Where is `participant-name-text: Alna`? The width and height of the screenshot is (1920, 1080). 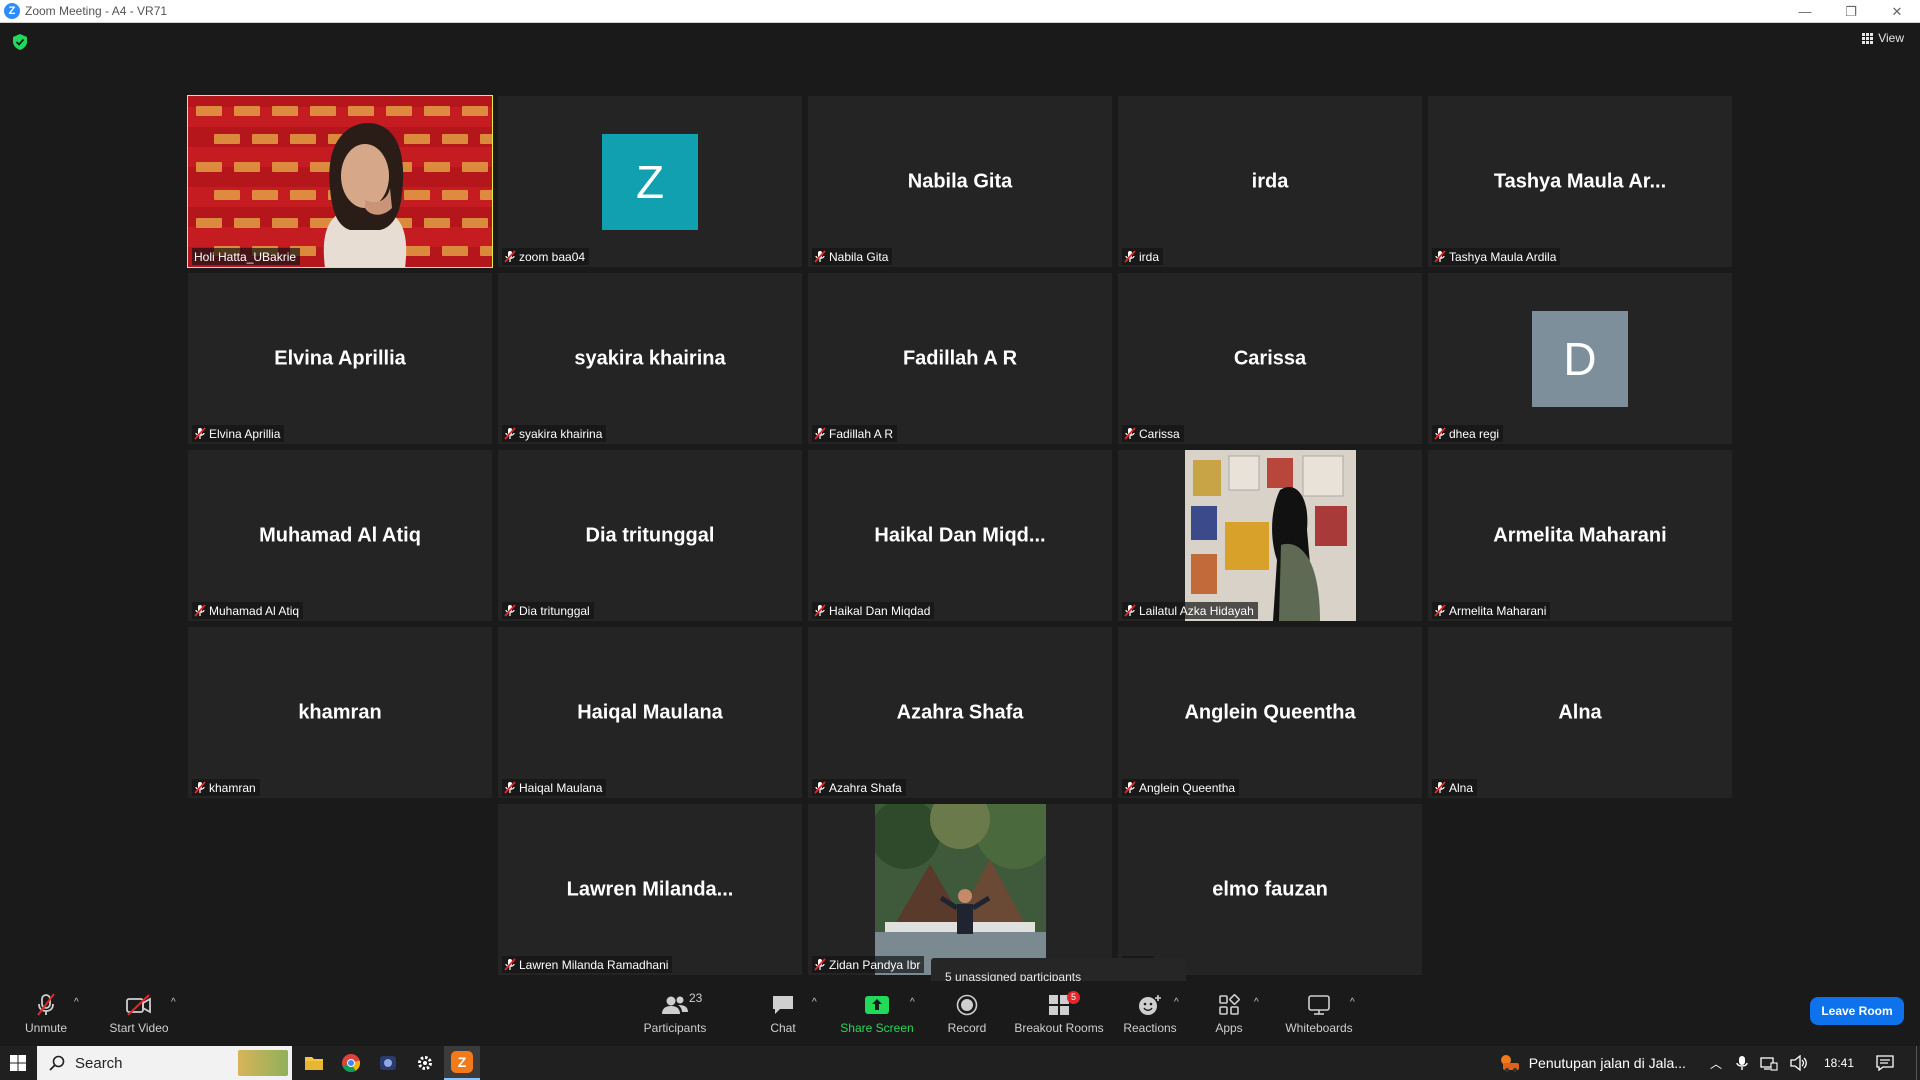
participant-name-text: Alna is located at coordinates (1461, 787).